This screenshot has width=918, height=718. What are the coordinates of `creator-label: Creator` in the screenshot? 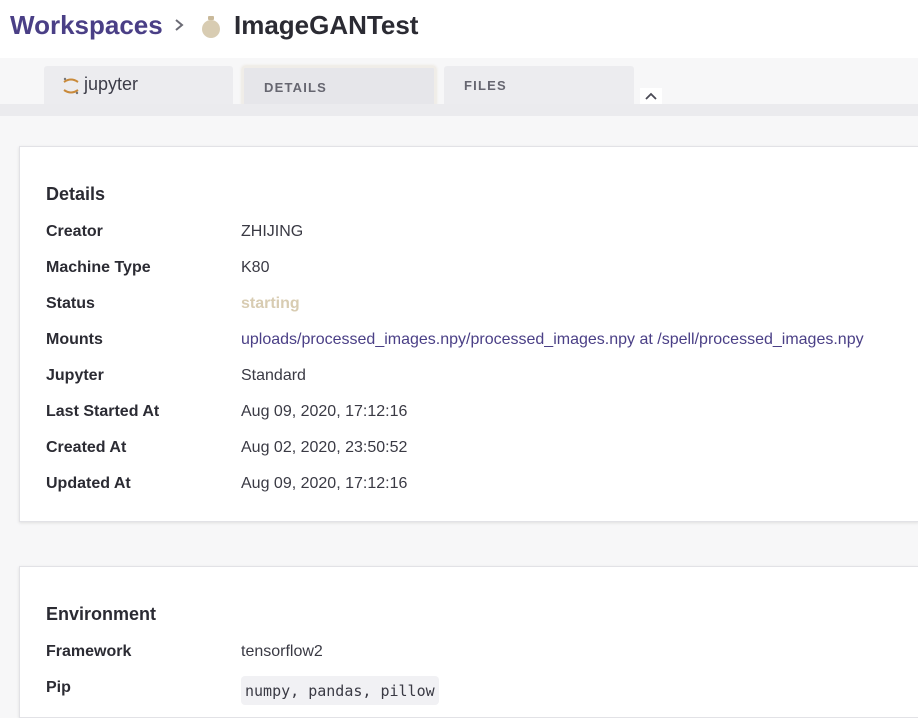 It's located at (74, 231).